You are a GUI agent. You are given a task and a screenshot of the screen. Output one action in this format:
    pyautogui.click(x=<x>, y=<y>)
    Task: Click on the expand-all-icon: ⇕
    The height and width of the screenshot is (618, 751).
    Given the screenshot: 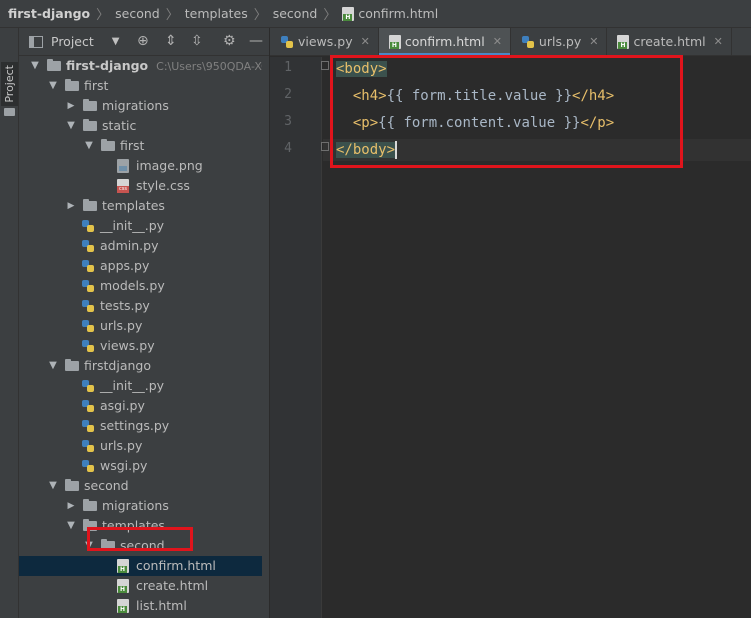 What is the action you would take?
    pyautogui.click(x=171, y=41)
    